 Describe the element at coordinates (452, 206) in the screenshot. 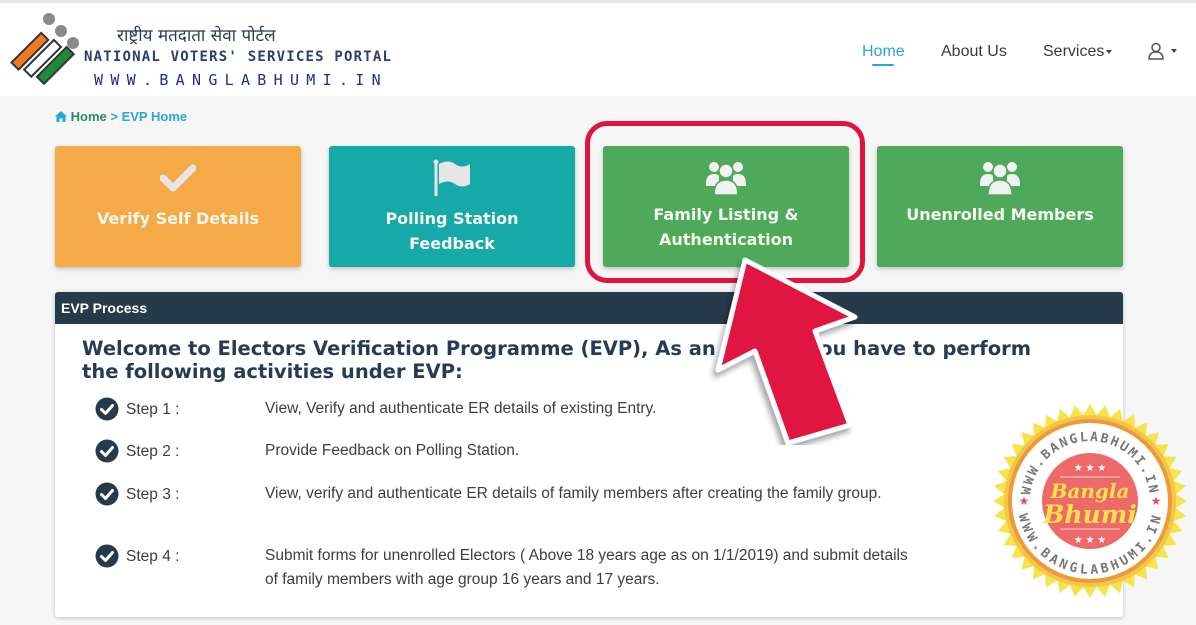

I see `tile-polling-station-feedback: Polling Station Feedback` at that location.